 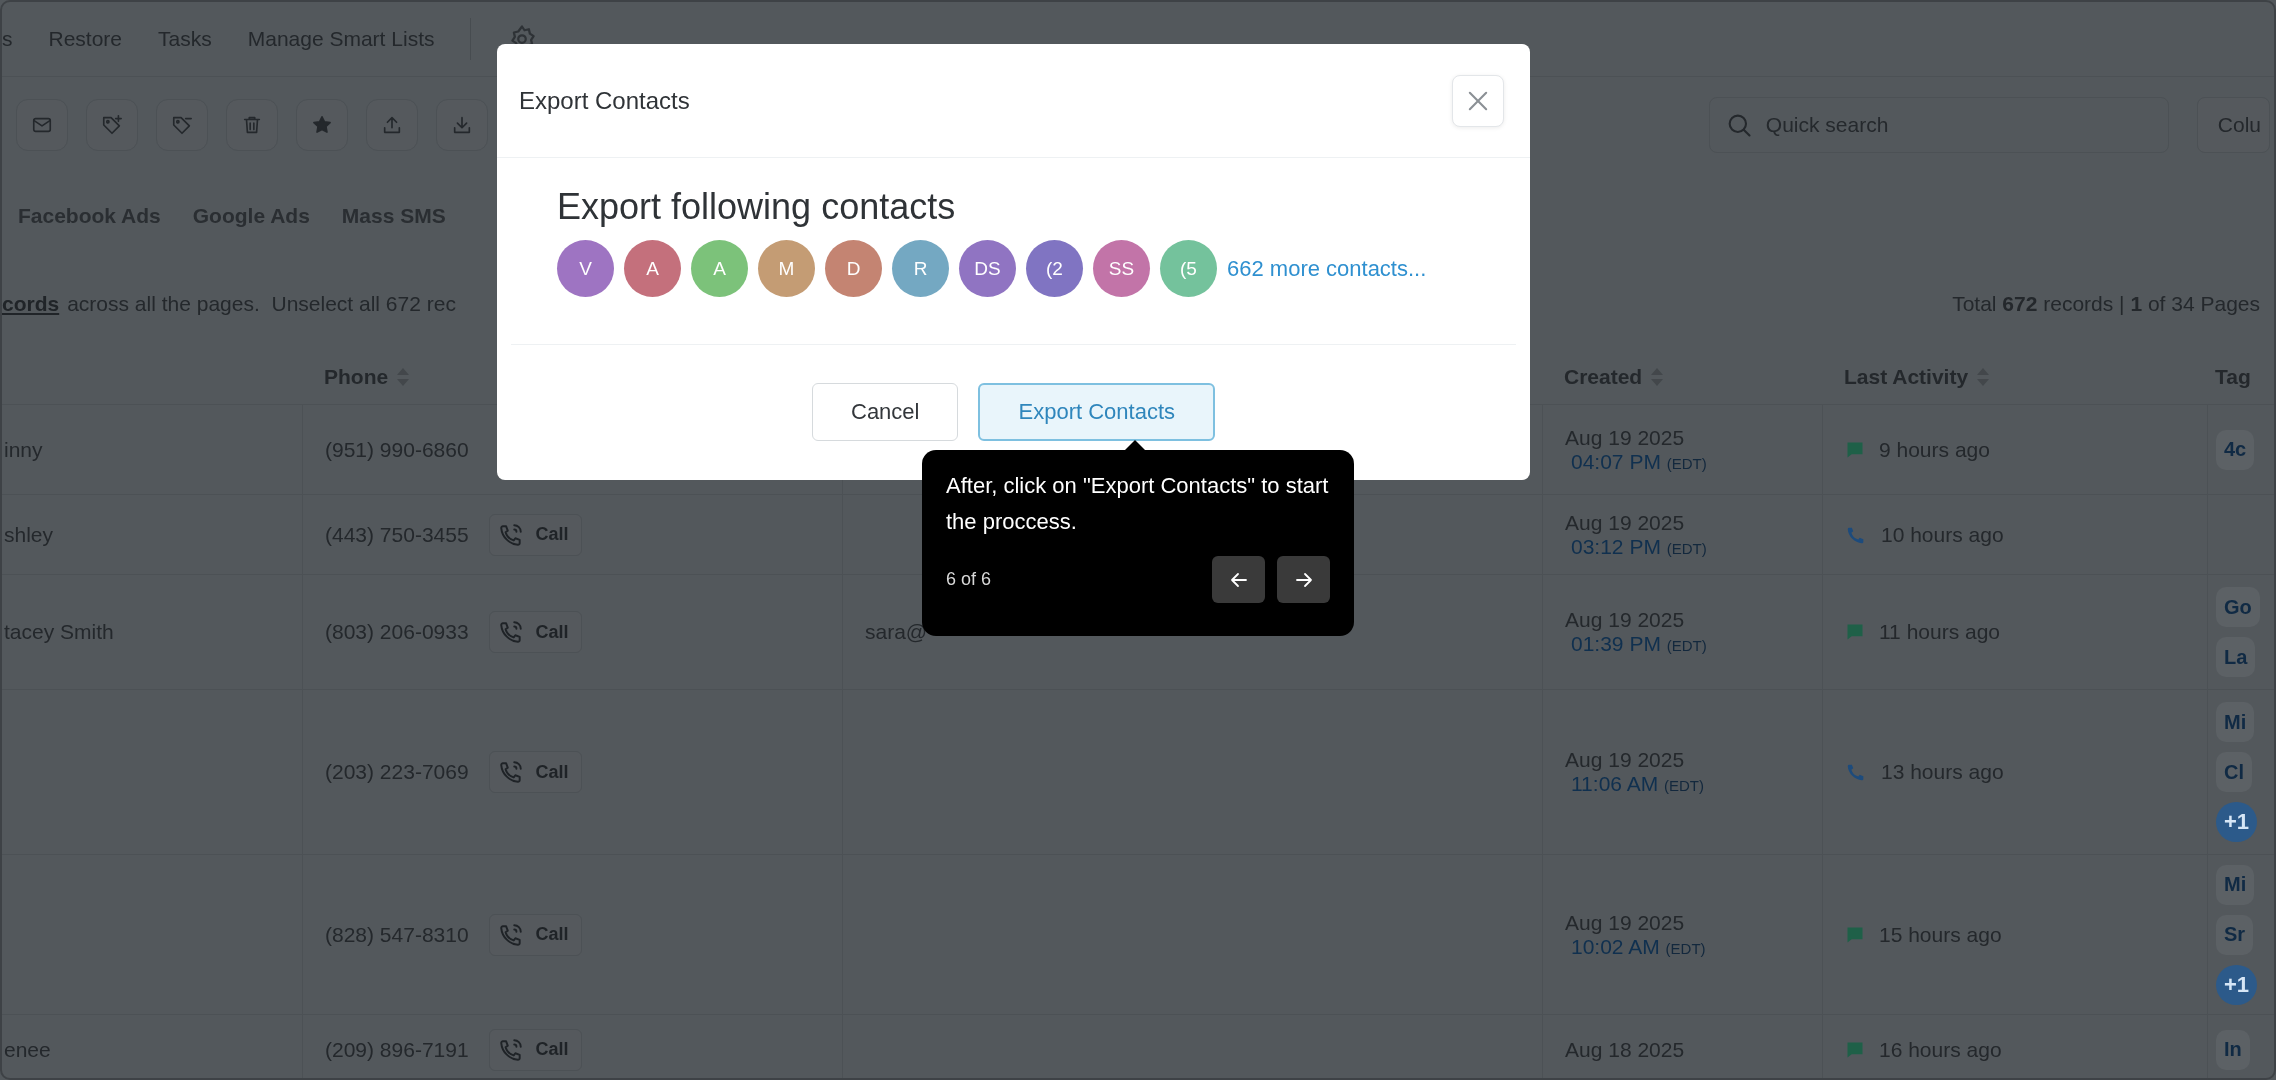 I want to click on created-time: 11:06 AM (EDT), so click(x=1637, y=784).